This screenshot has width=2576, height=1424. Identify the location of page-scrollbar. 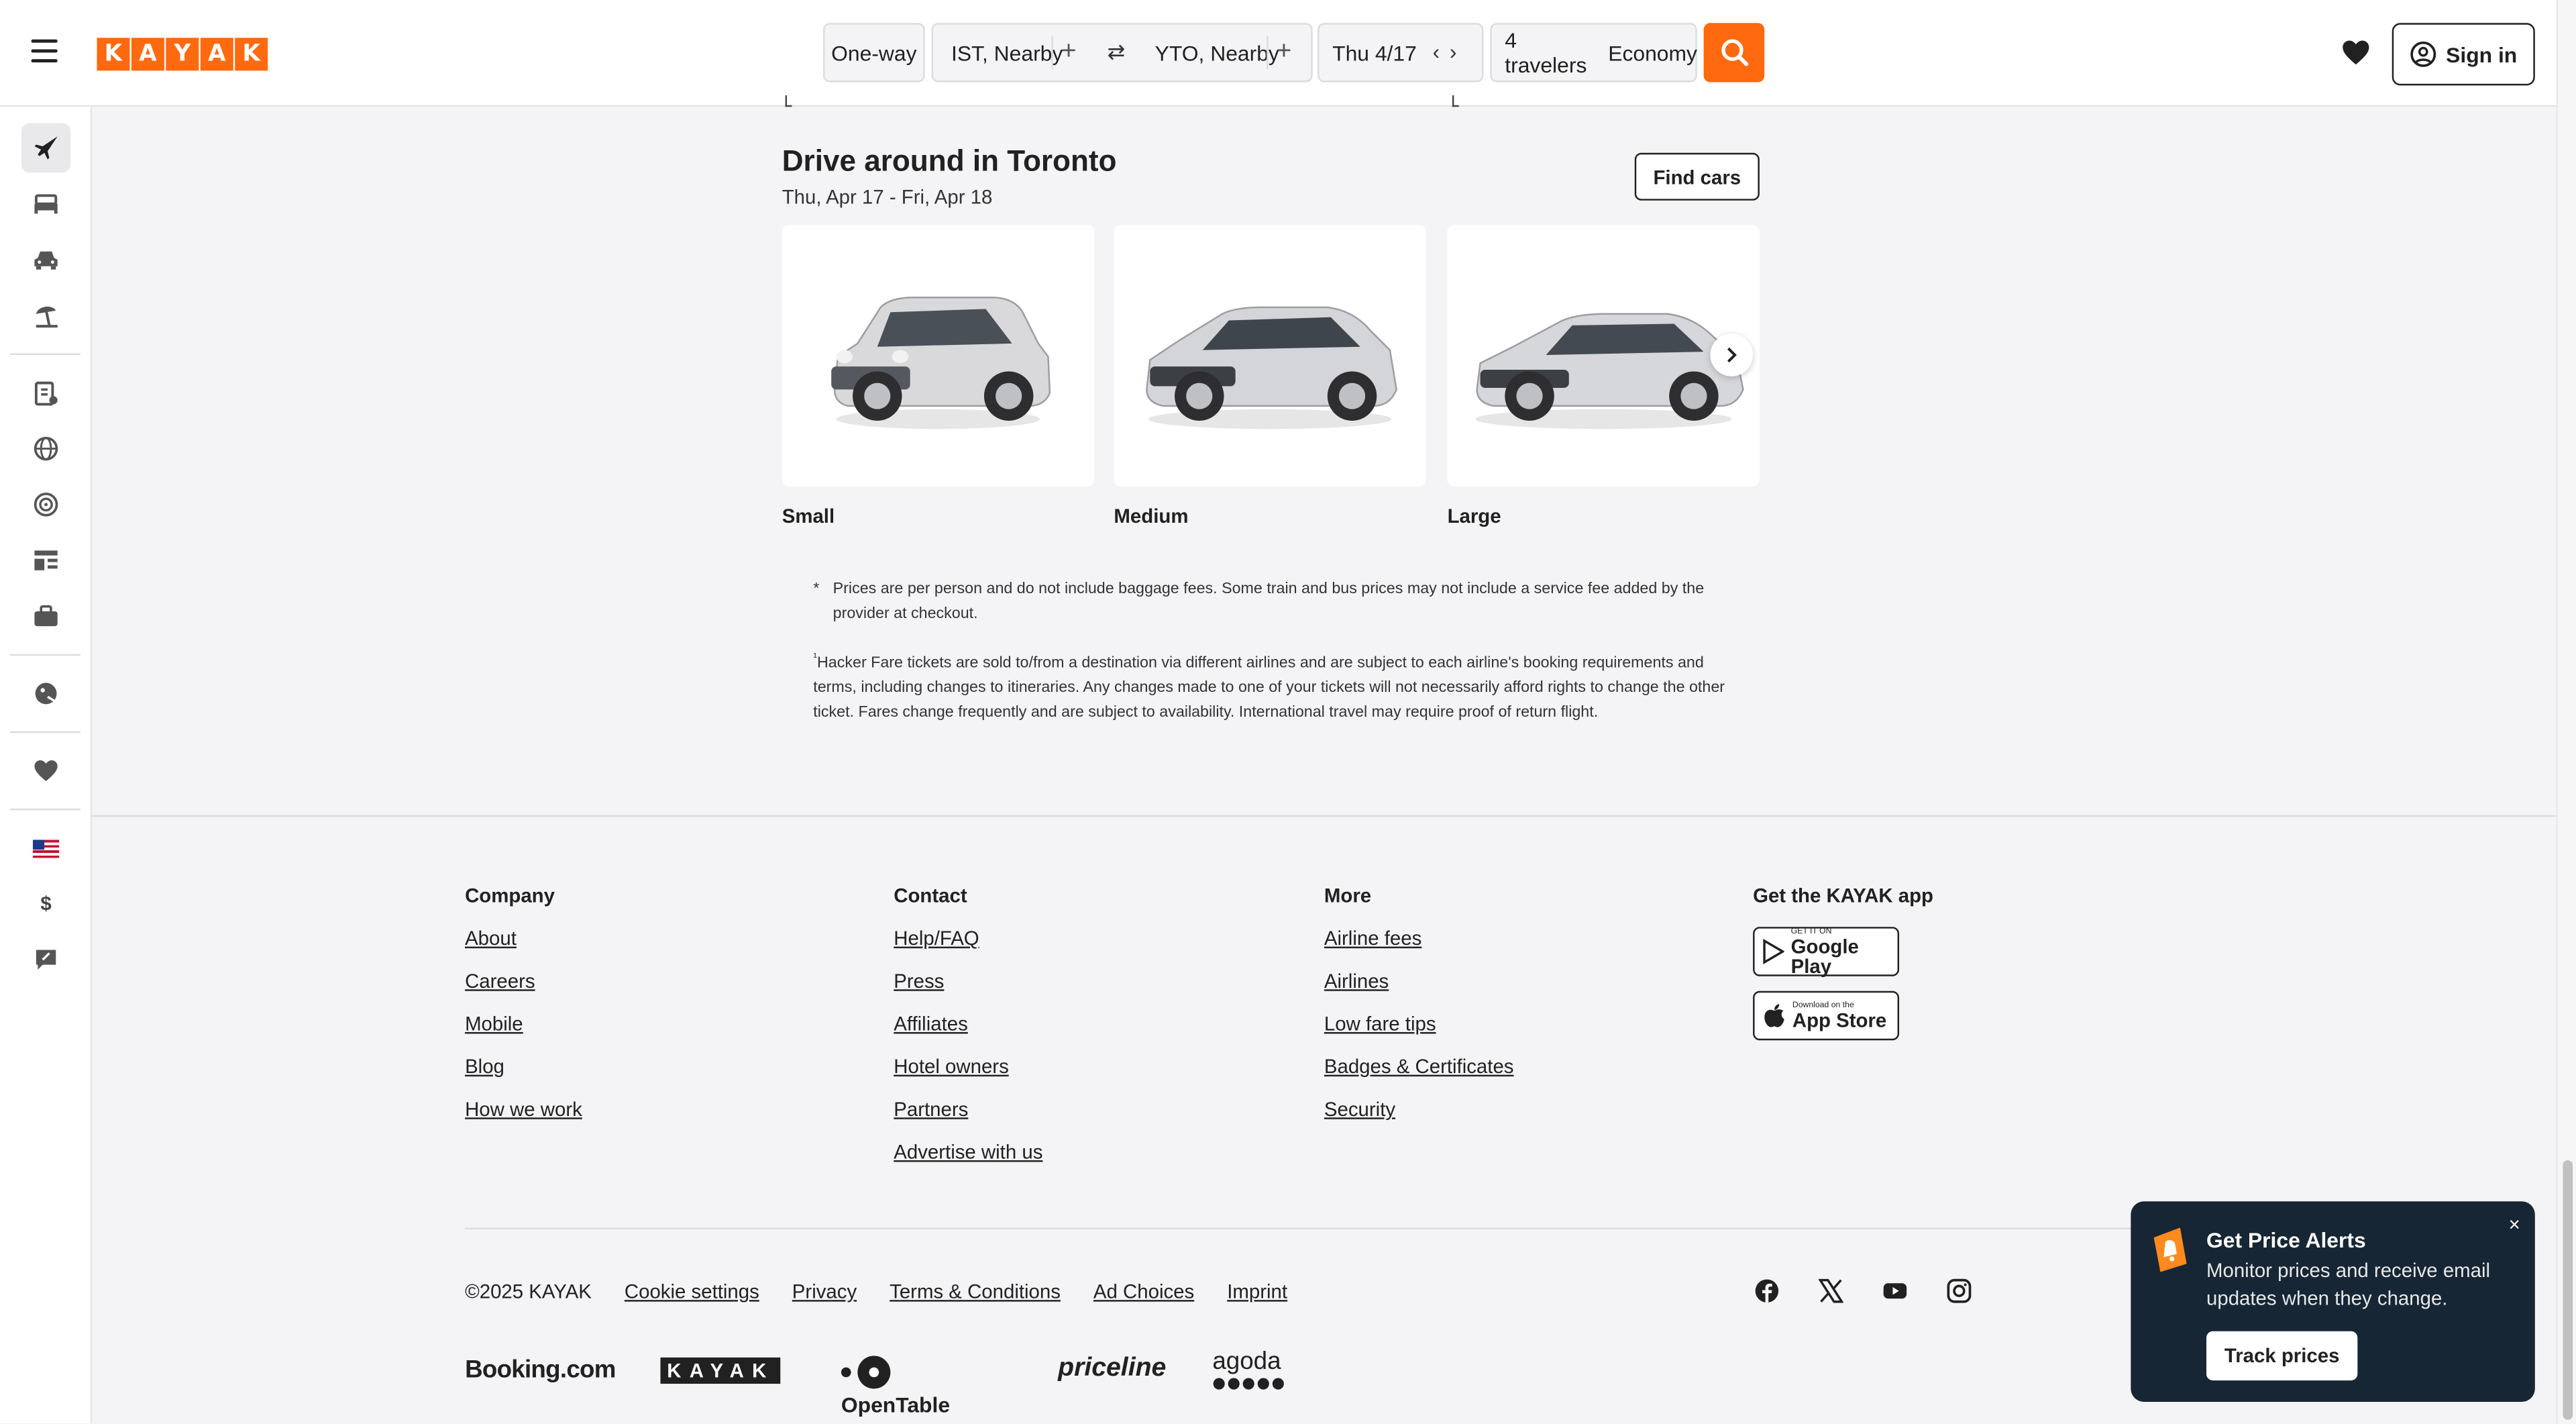
(2566, 711).